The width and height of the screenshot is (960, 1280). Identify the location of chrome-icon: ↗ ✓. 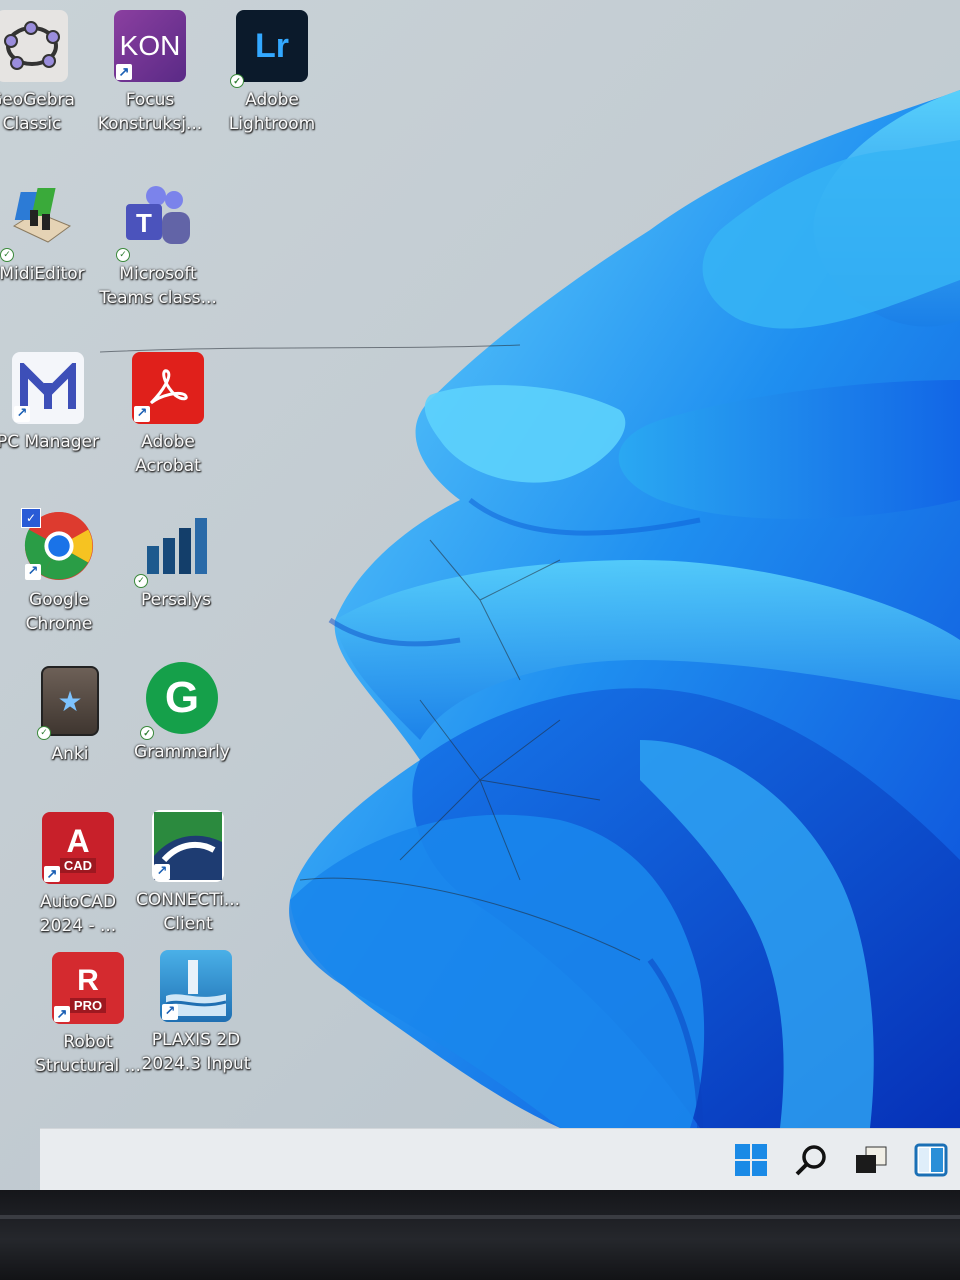
(58, 545).